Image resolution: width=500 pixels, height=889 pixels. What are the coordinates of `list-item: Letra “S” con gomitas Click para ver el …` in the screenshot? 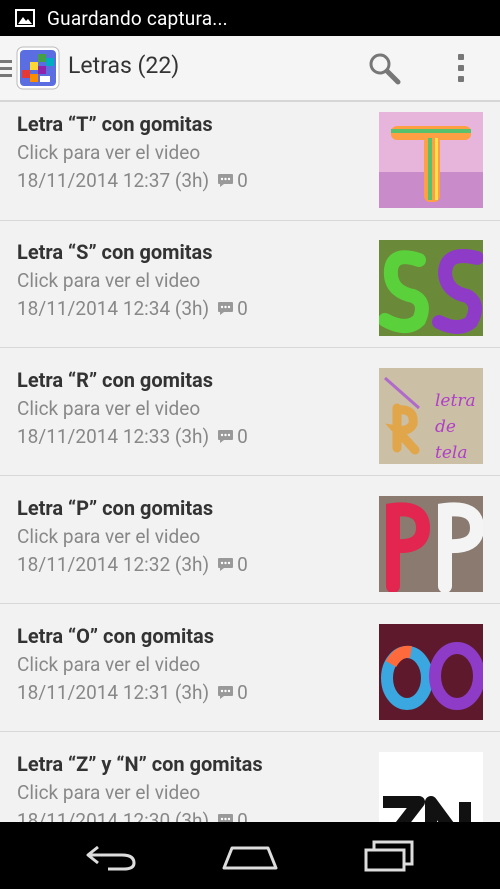 It's located at (250, 284).